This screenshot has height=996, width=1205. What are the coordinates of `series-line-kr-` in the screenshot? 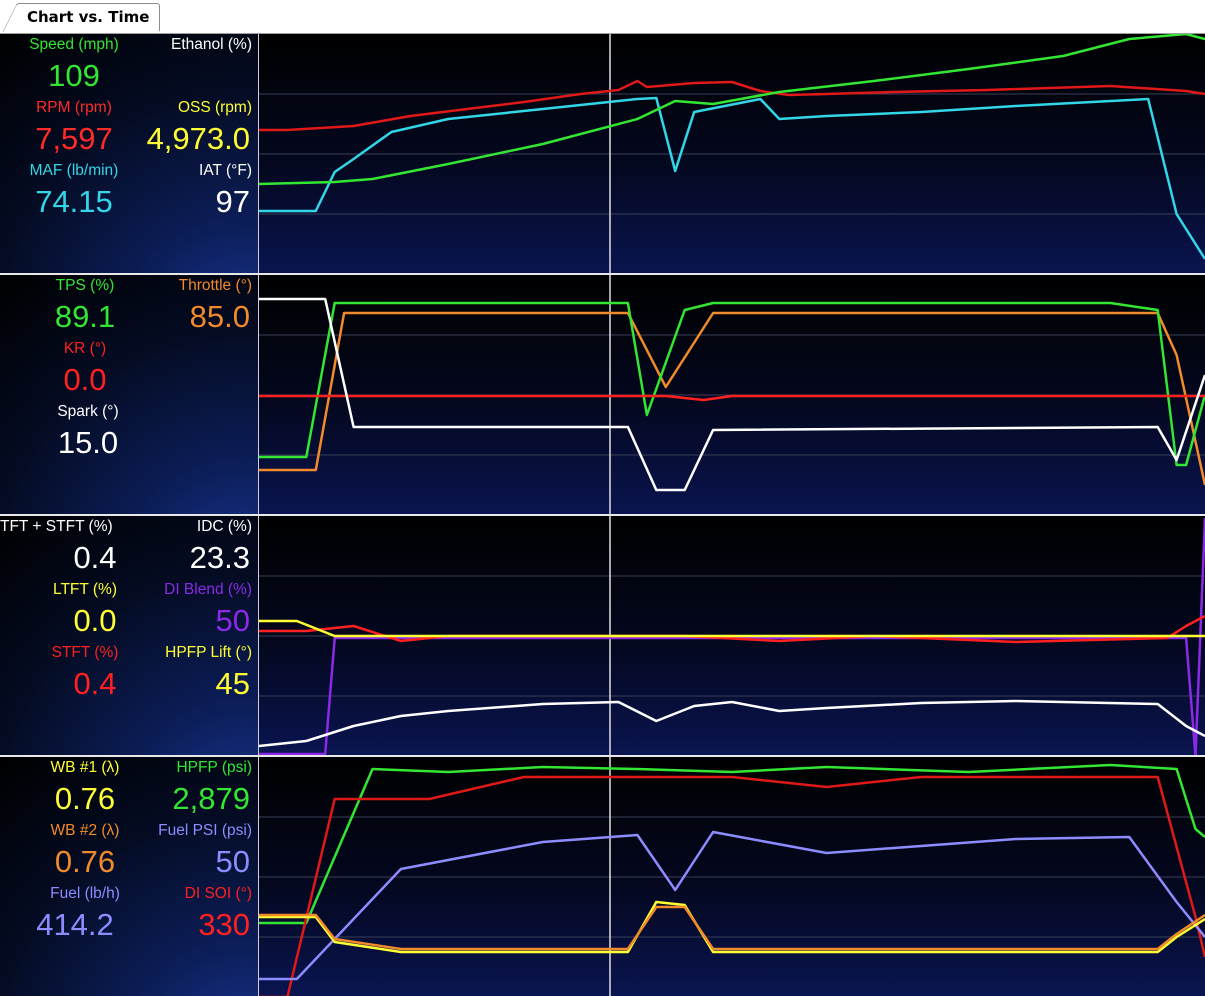 It's located at (732, 398).